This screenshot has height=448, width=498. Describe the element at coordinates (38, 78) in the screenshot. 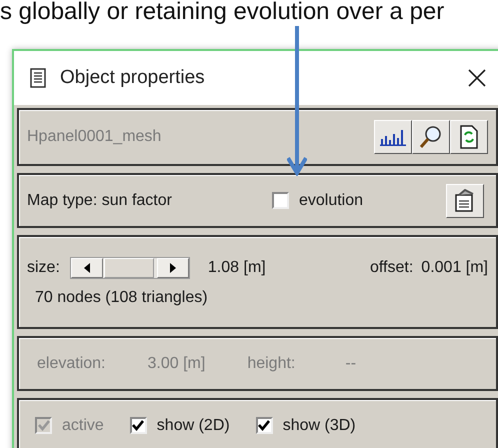

I see `document-icon` at that location.